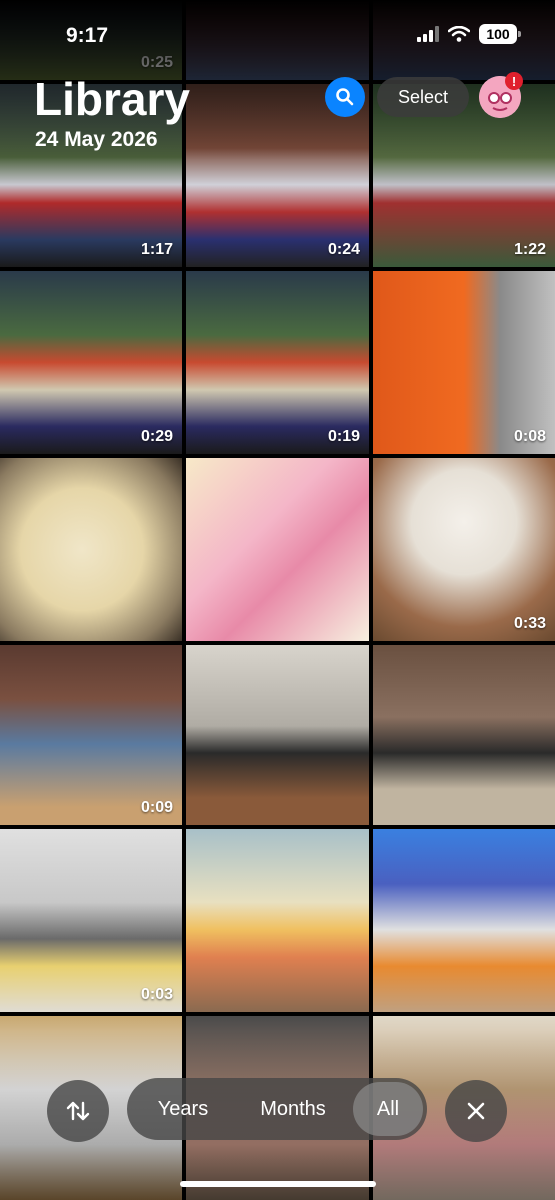 The width and height of the screenshot is (555, 1200). Describe the element at coordinates (96, 139) in the screenshot. I see `section-date: 24 May 2026` at that location.